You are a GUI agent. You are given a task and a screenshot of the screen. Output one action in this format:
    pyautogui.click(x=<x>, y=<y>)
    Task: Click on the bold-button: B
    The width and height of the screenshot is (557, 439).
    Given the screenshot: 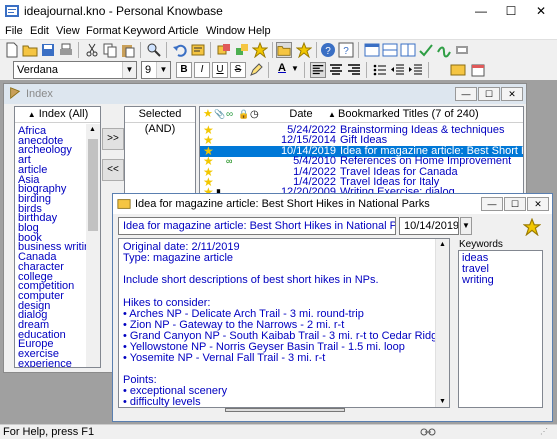 What is the action you would take?
    pyautogui.click(x=184, y=70)
    